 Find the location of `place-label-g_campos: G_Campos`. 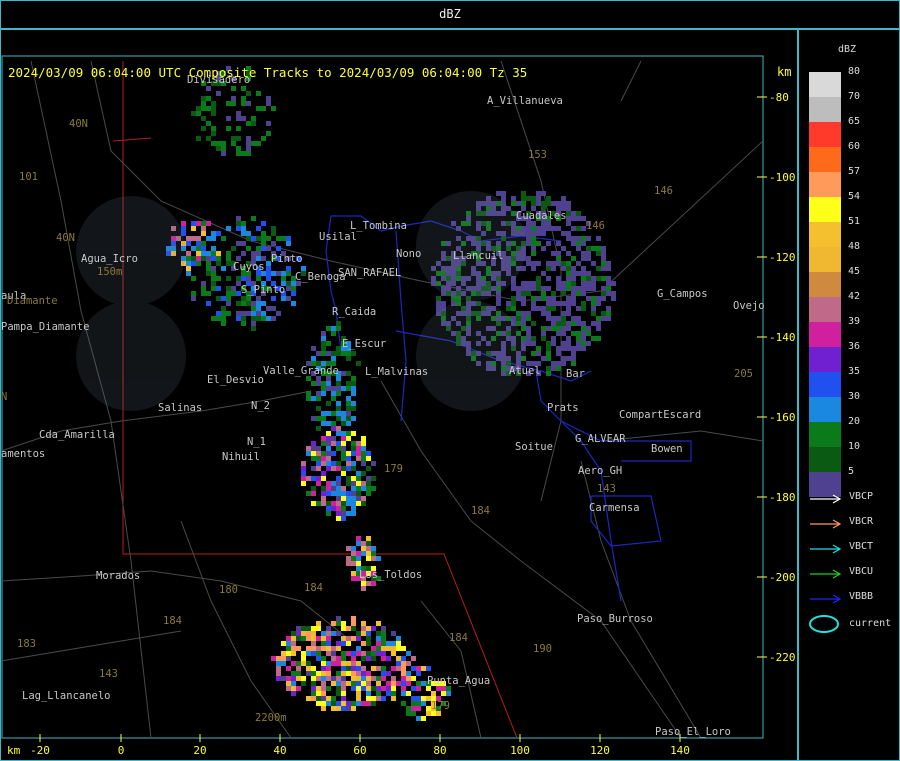

place-label-g_campos: G_Campos is located at coordinates (682, 294).